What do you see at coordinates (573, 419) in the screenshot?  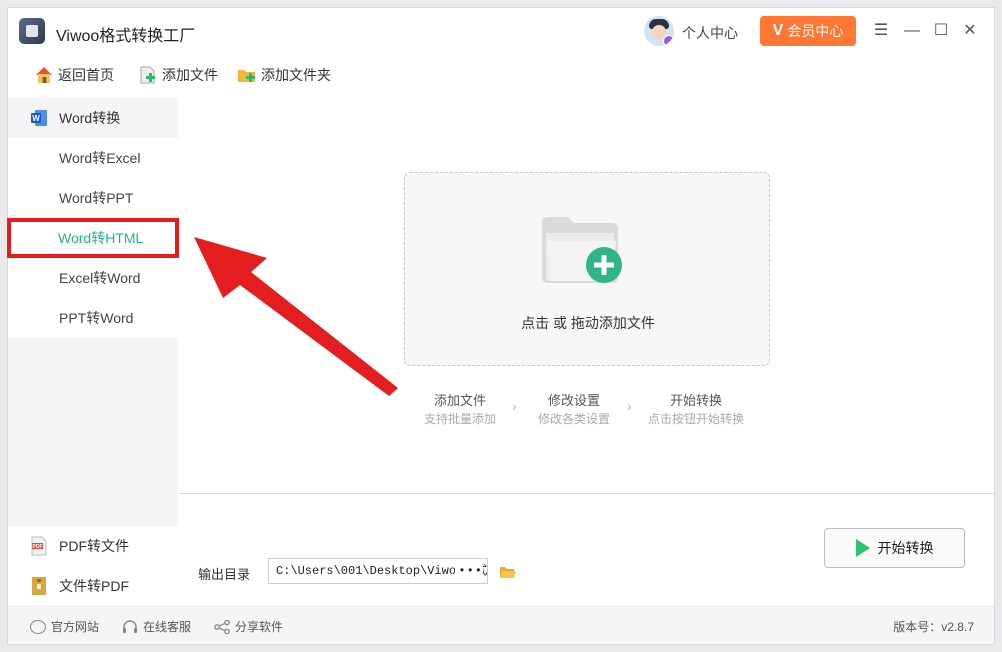 I see `step-desc: 修改各类设置` at bounding box center [573, 419].